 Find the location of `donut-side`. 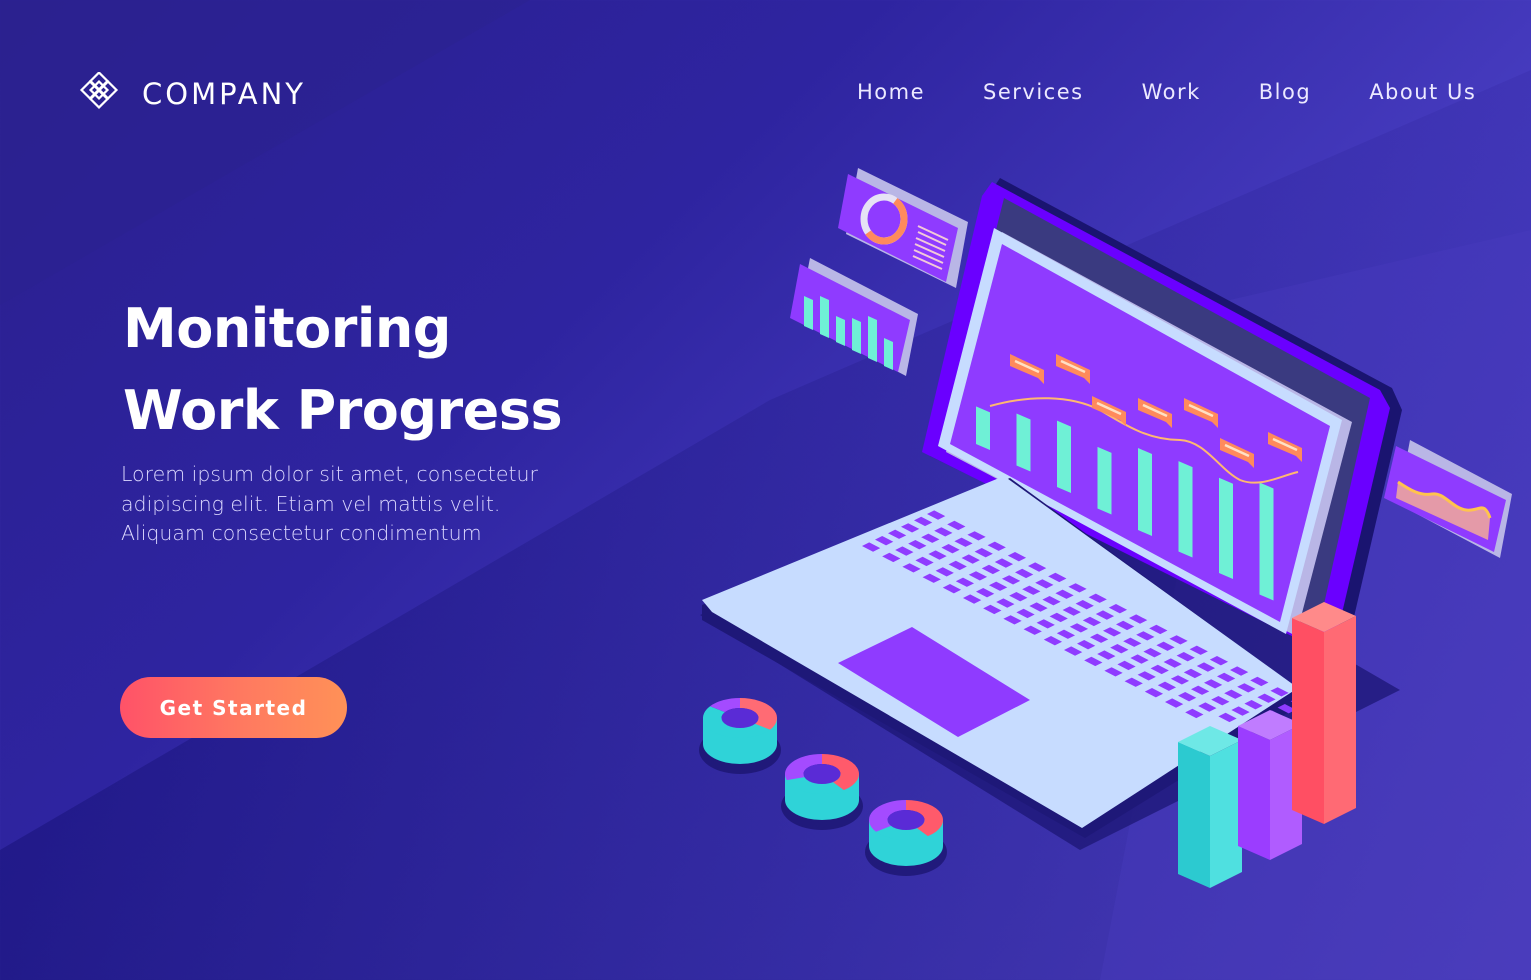

donut-side is located at coordinates (822, 797).